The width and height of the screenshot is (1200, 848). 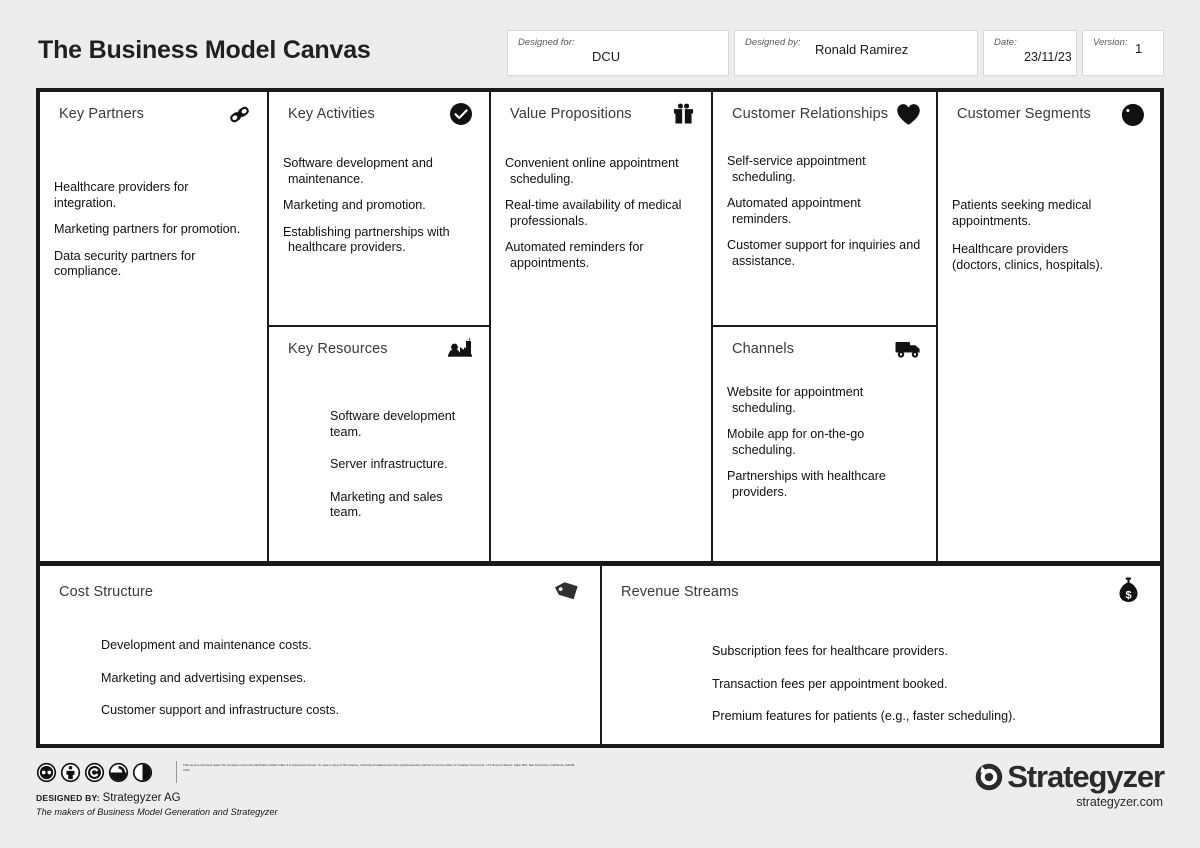 I want to click on entry: Software development and maintenance., so click(x=358, y=171).